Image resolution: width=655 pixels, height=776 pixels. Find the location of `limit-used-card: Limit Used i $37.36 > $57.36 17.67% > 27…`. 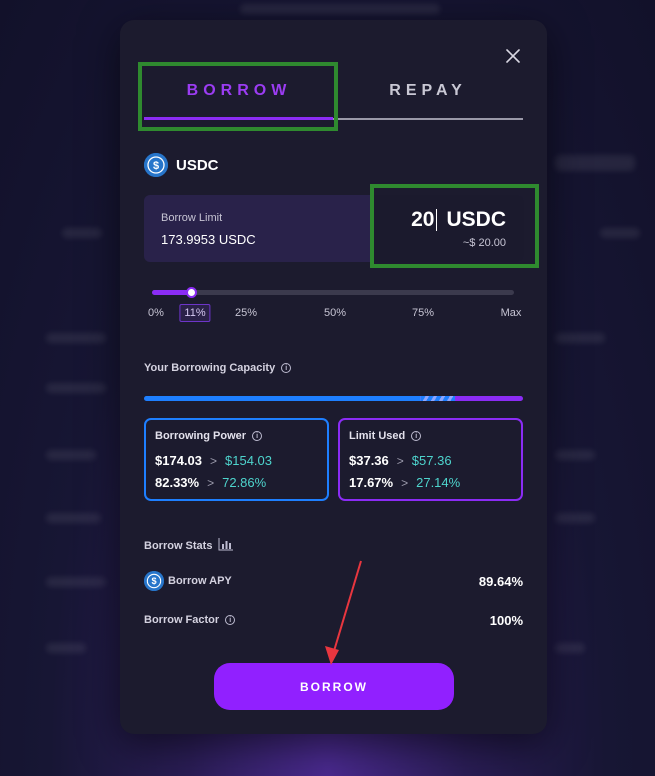

limit-used-card: Limit Used i $37.36 > $57.36 17.67% > 27… is located at coordinates (430, 459).